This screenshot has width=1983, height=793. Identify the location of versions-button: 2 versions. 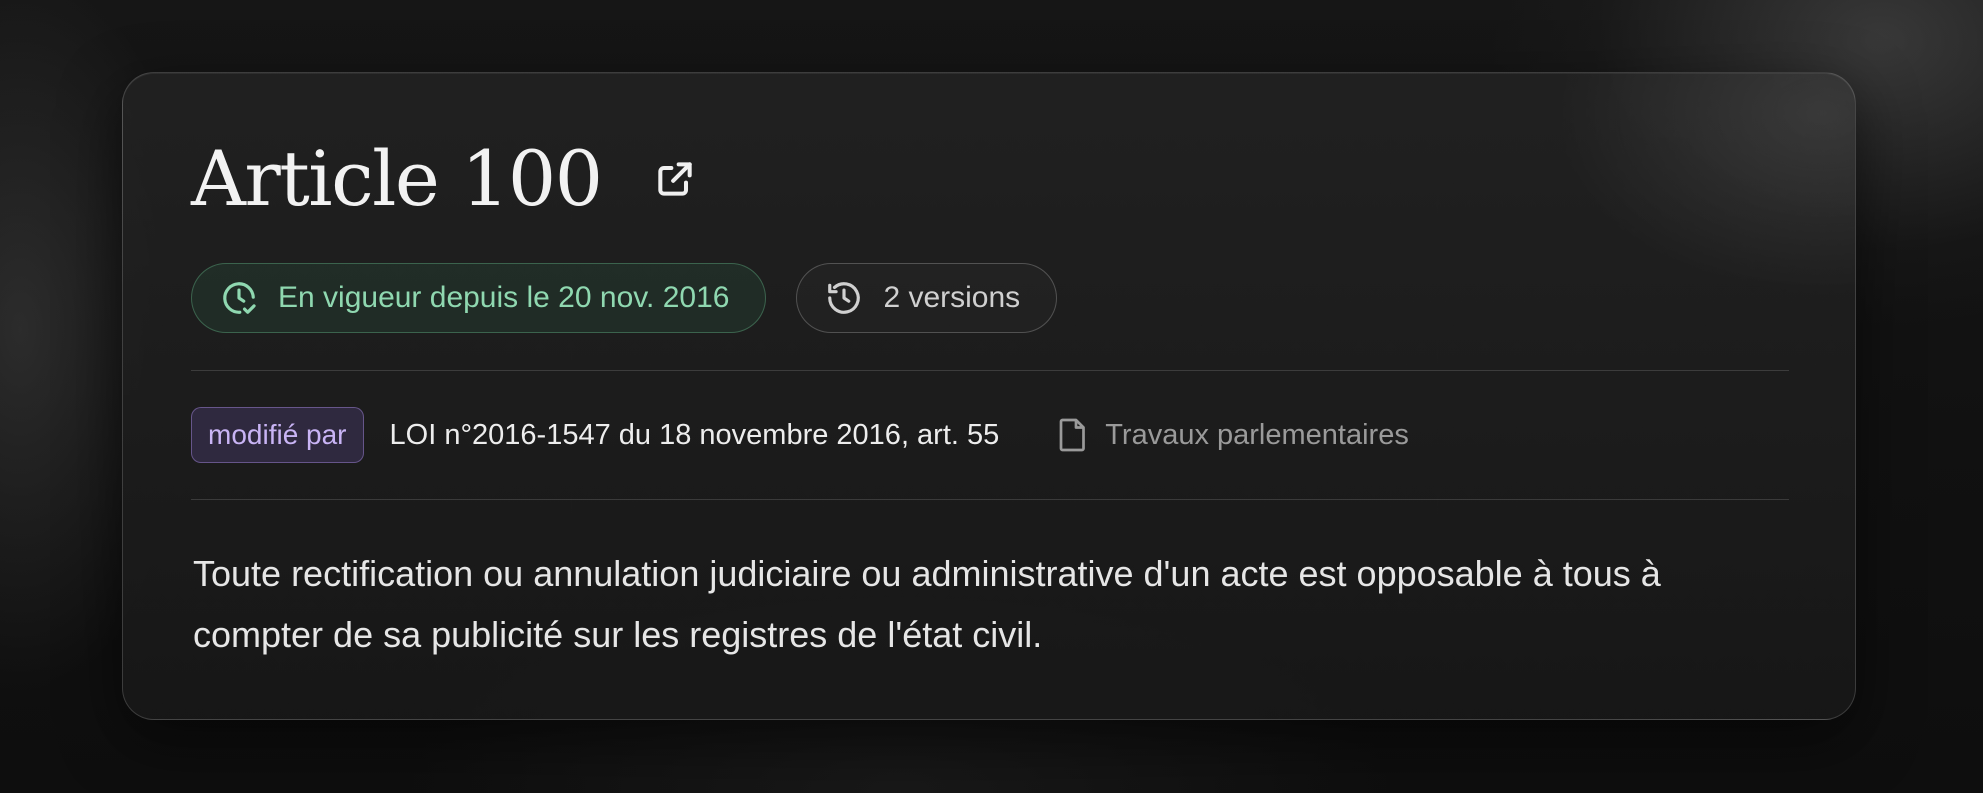
(927, 298).